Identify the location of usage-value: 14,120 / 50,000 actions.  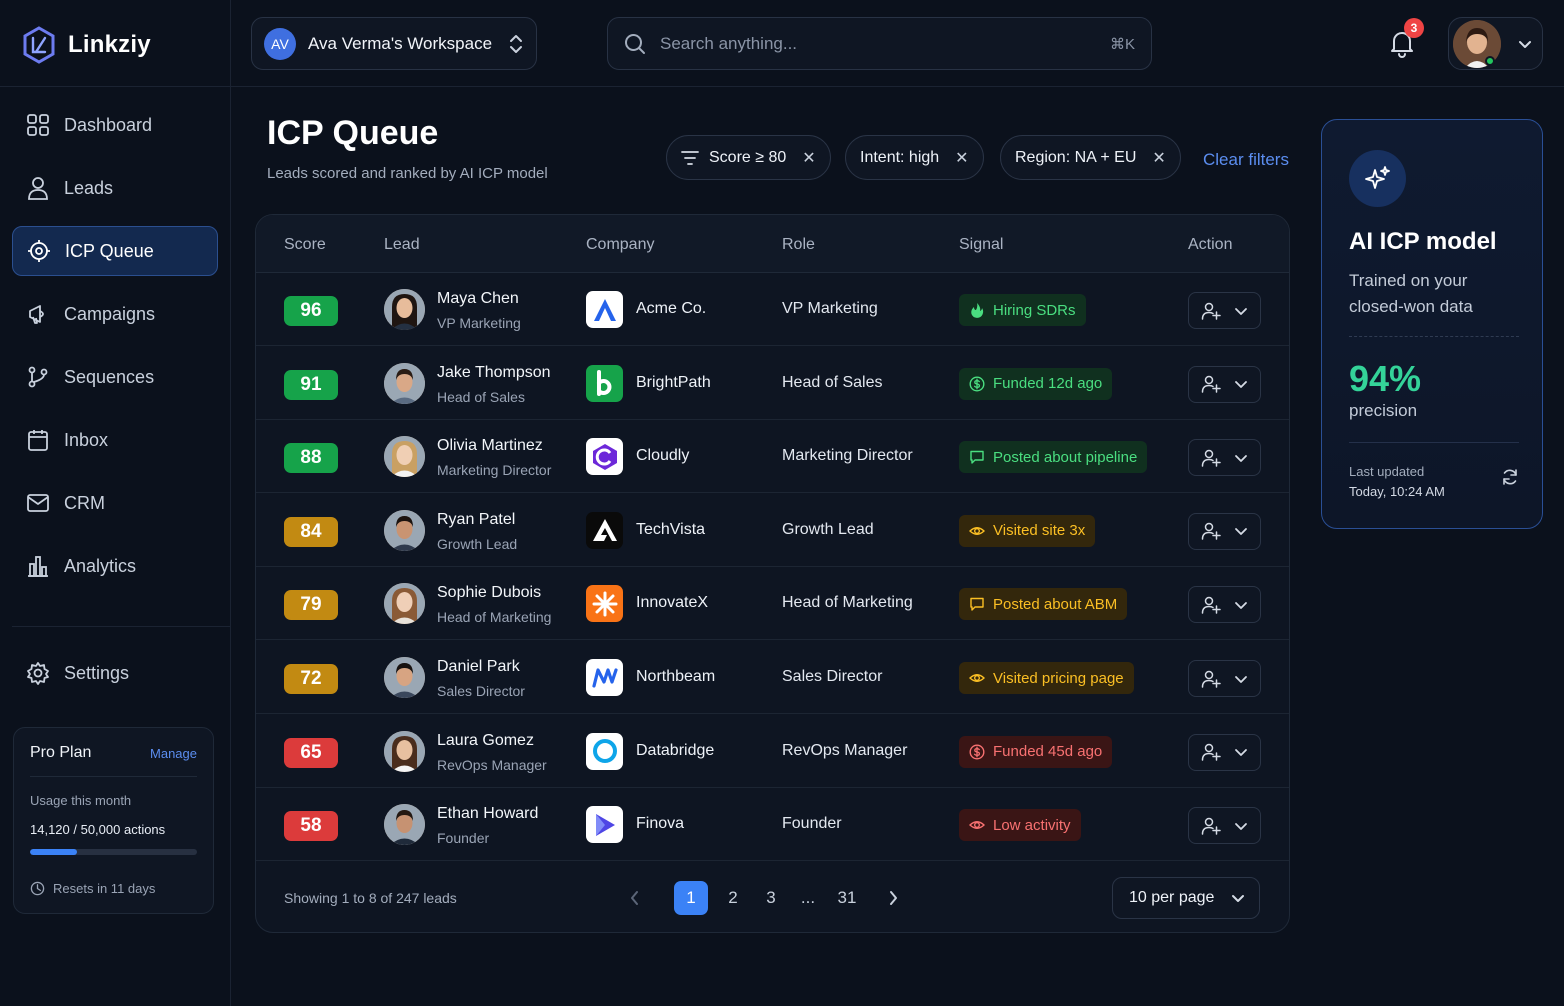
(98, 829).